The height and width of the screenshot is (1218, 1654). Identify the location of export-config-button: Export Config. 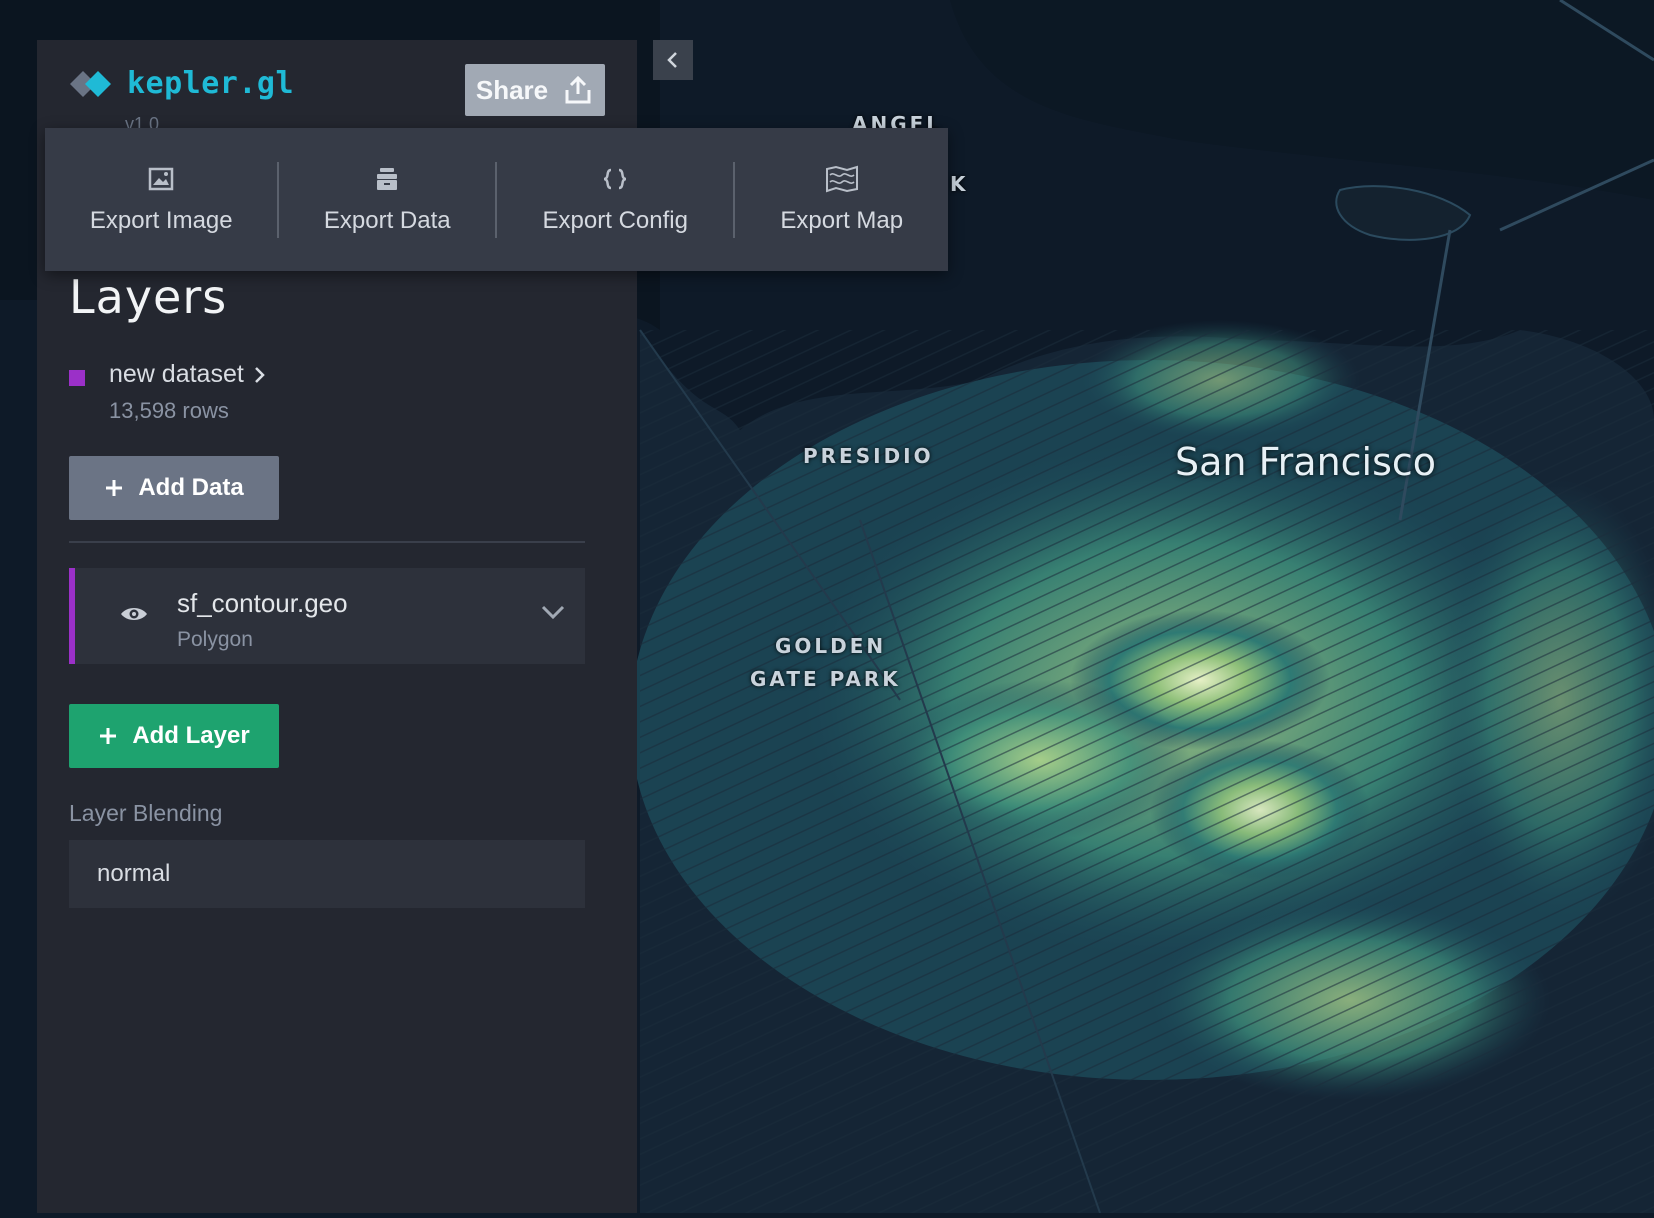
(615, 199).